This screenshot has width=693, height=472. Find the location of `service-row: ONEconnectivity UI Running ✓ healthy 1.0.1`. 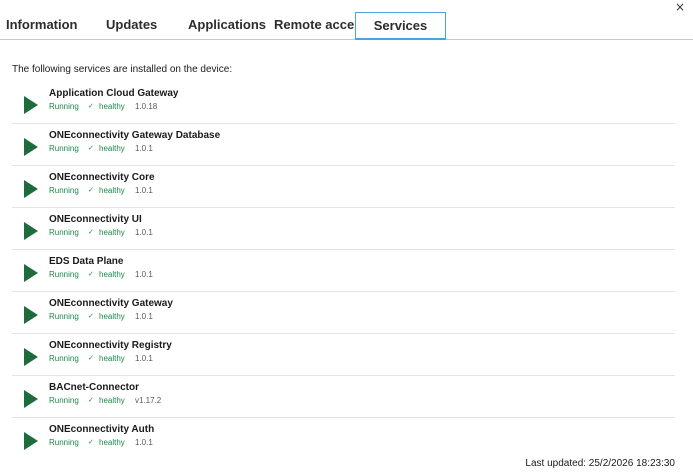

service-row: ONEconnectivity UI Running ✓ healthy 1.0.1 is located at coordinates (343, 229).